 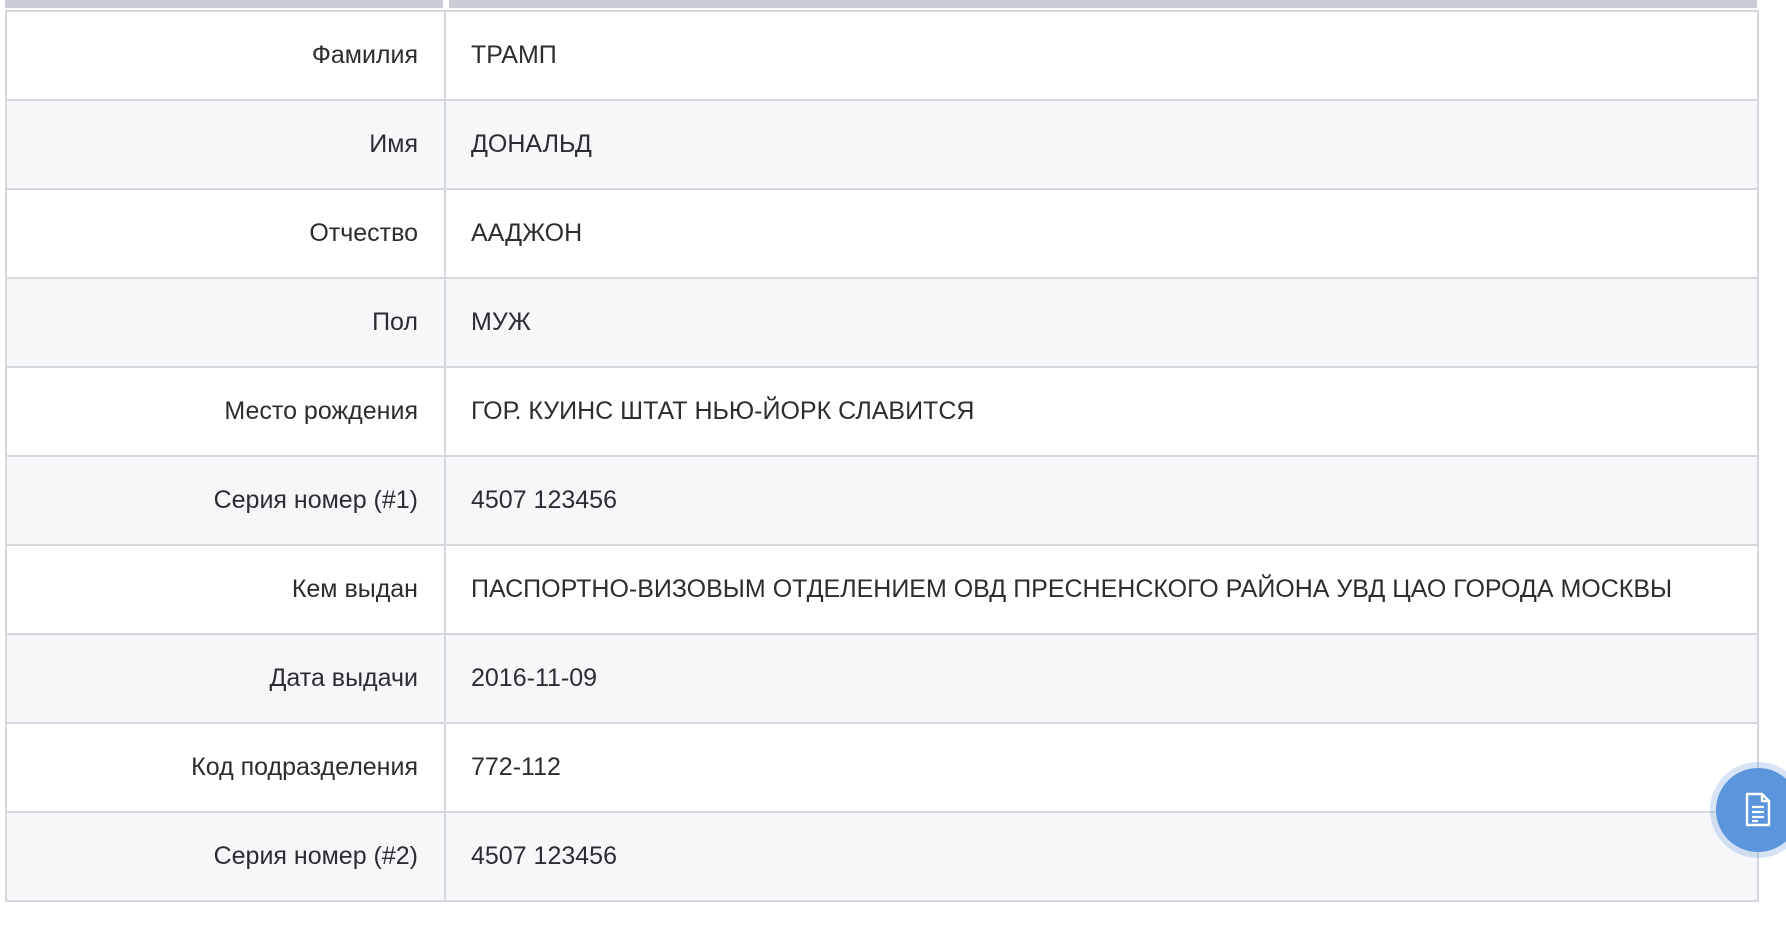 I want to click on row-label-division-code: Код подразделения, so click(x=225, y=767).